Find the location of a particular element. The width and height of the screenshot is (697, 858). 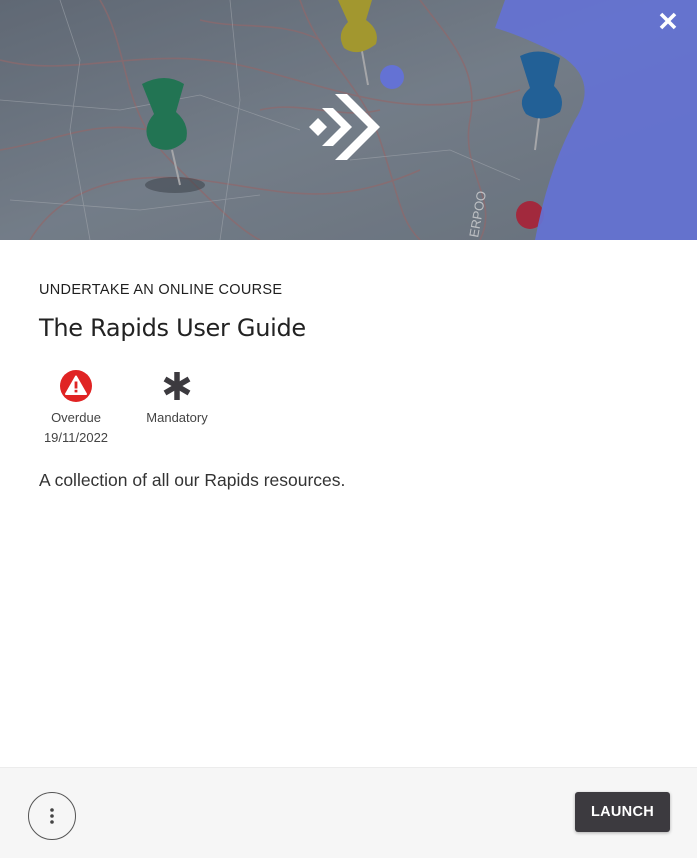

mandatory-label: Mandatory is located at coordinates (177, 417).